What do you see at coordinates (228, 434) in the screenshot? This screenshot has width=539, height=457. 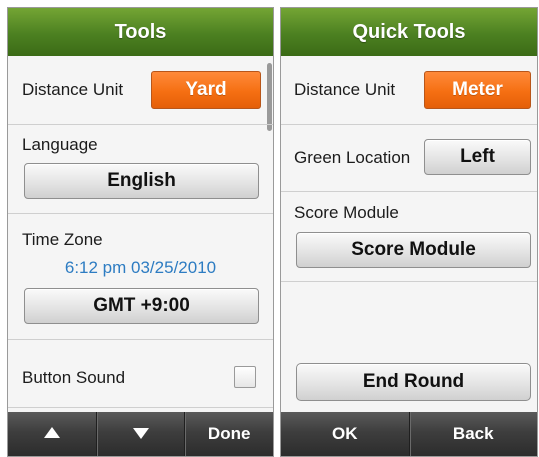 I see `done-button: Done` at bounding box center [228, 434].